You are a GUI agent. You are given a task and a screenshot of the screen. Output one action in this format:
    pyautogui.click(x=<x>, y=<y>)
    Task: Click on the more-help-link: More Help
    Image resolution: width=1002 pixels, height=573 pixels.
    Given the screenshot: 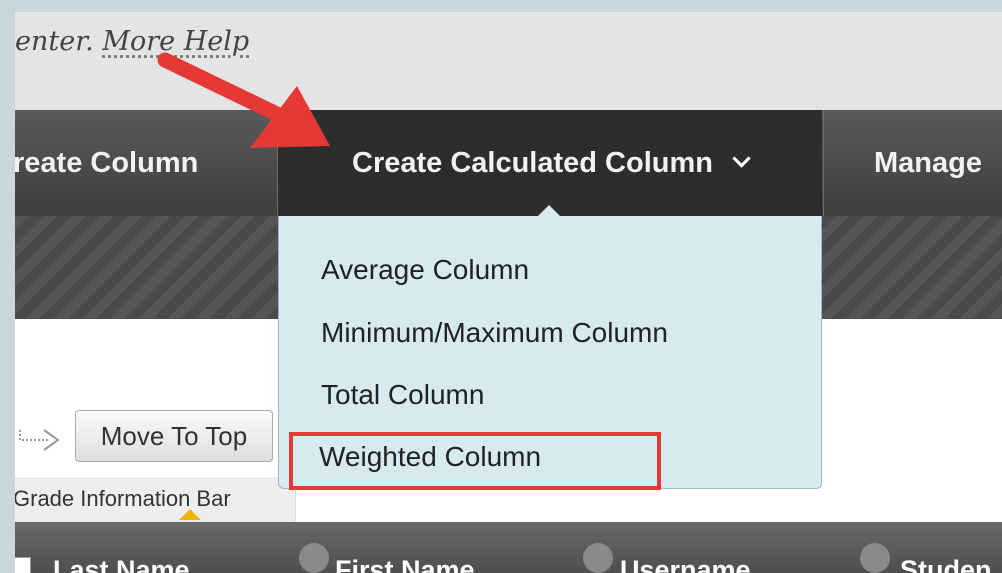 What is the action you would take?
    pyautogui.click(x=175, y=41)
    